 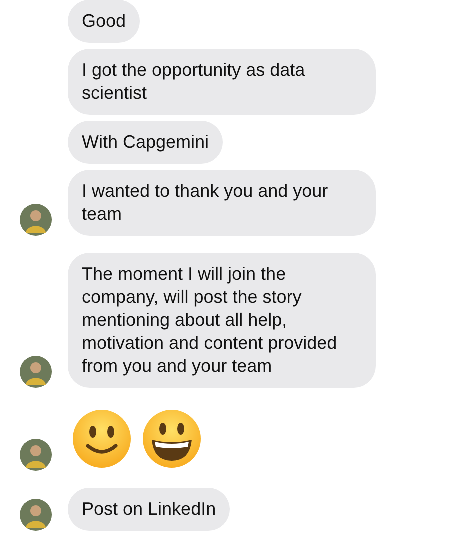 What do you see at coordinates (222, 203) in the screenshot?
I see `message-bubble: I wanted to thank you and your team` at bounding box center [222, 203].